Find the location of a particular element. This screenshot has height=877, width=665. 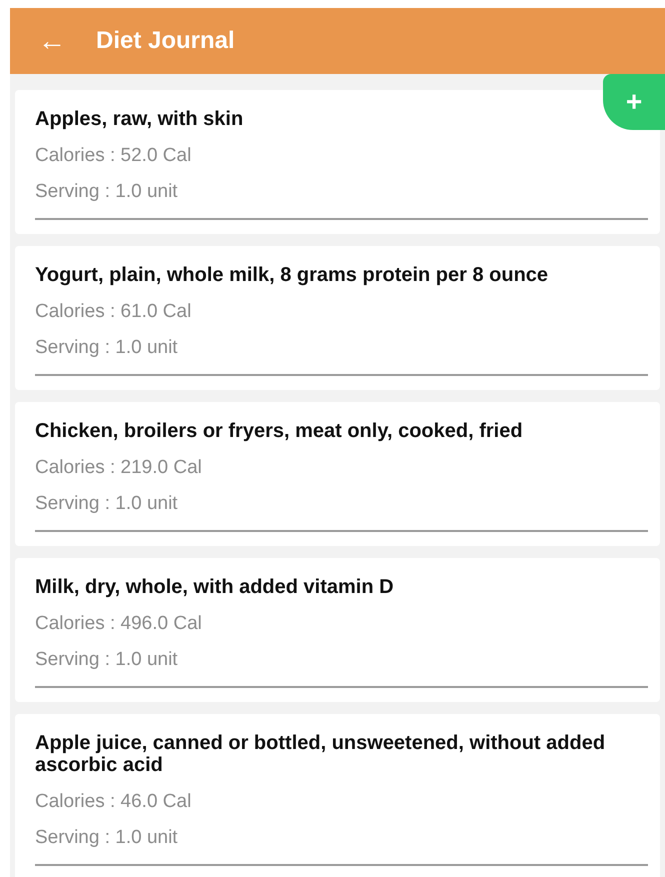

food-name: Chicken, broilers or fryers, meat only, cooked, fried is located at coordinates (279, 431).